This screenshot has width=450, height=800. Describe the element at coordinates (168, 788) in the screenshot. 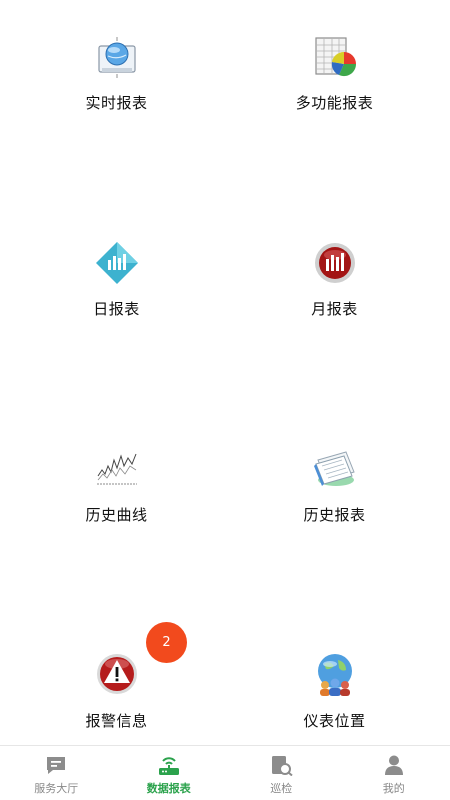

I see `tab-label: 数据报表` at that location.